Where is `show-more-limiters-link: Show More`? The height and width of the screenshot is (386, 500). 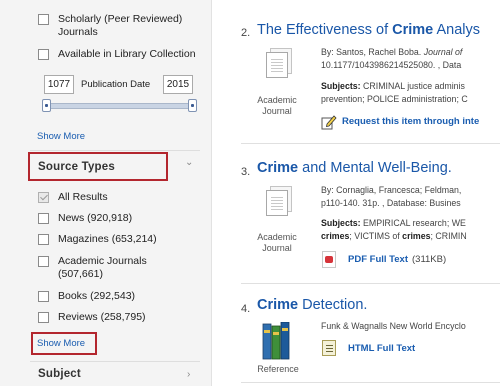
show-more-limiters-link: Show More is located at coordinates (61, 136).